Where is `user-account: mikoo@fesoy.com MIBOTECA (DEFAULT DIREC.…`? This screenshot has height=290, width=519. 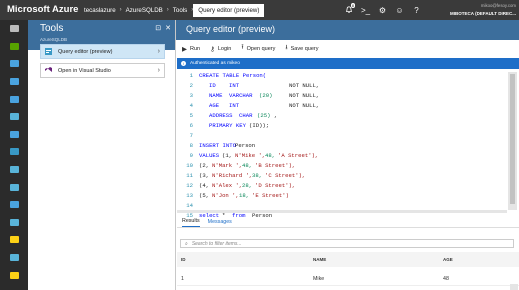 user-account: mikoo@fesoy.com MIBOTECA (DEFAULT DIREC.… is located at coordinates (478, 9).